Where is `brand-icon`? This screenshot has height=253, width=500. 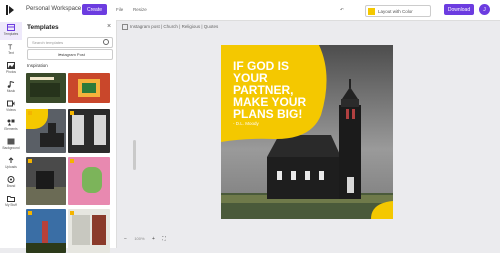
brand-icon is located at coordinates (11, 179).